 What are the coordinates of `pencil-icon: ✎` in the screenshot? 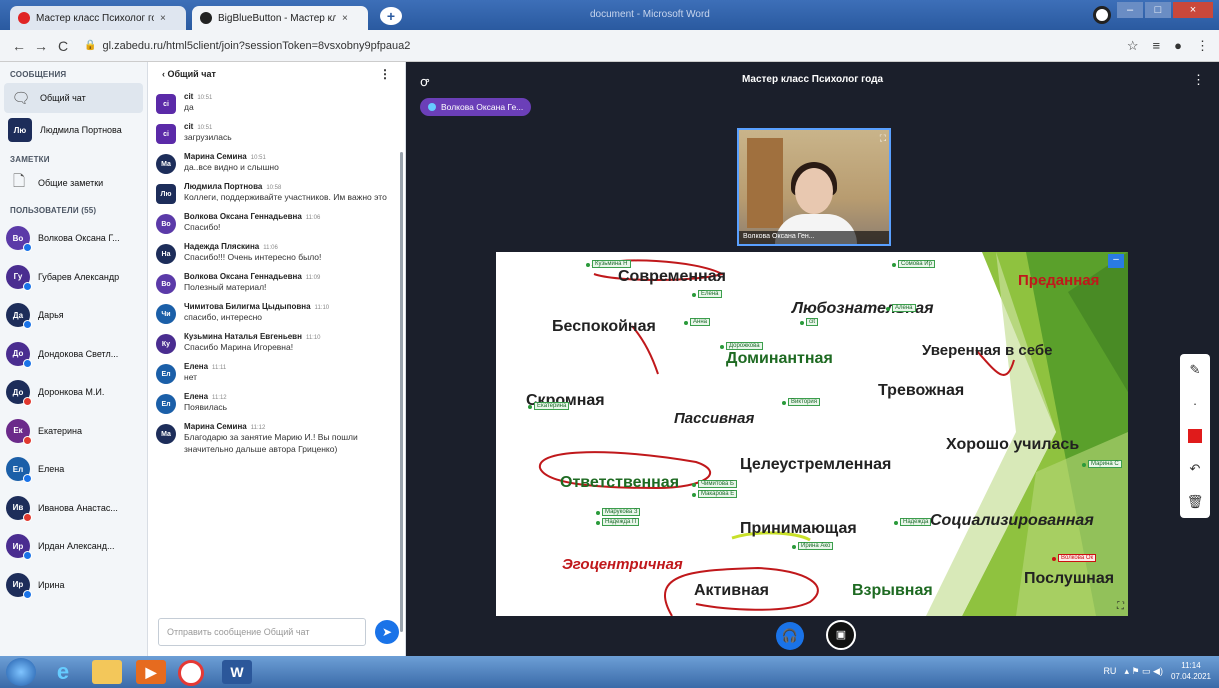 It's located at (1195, 370).